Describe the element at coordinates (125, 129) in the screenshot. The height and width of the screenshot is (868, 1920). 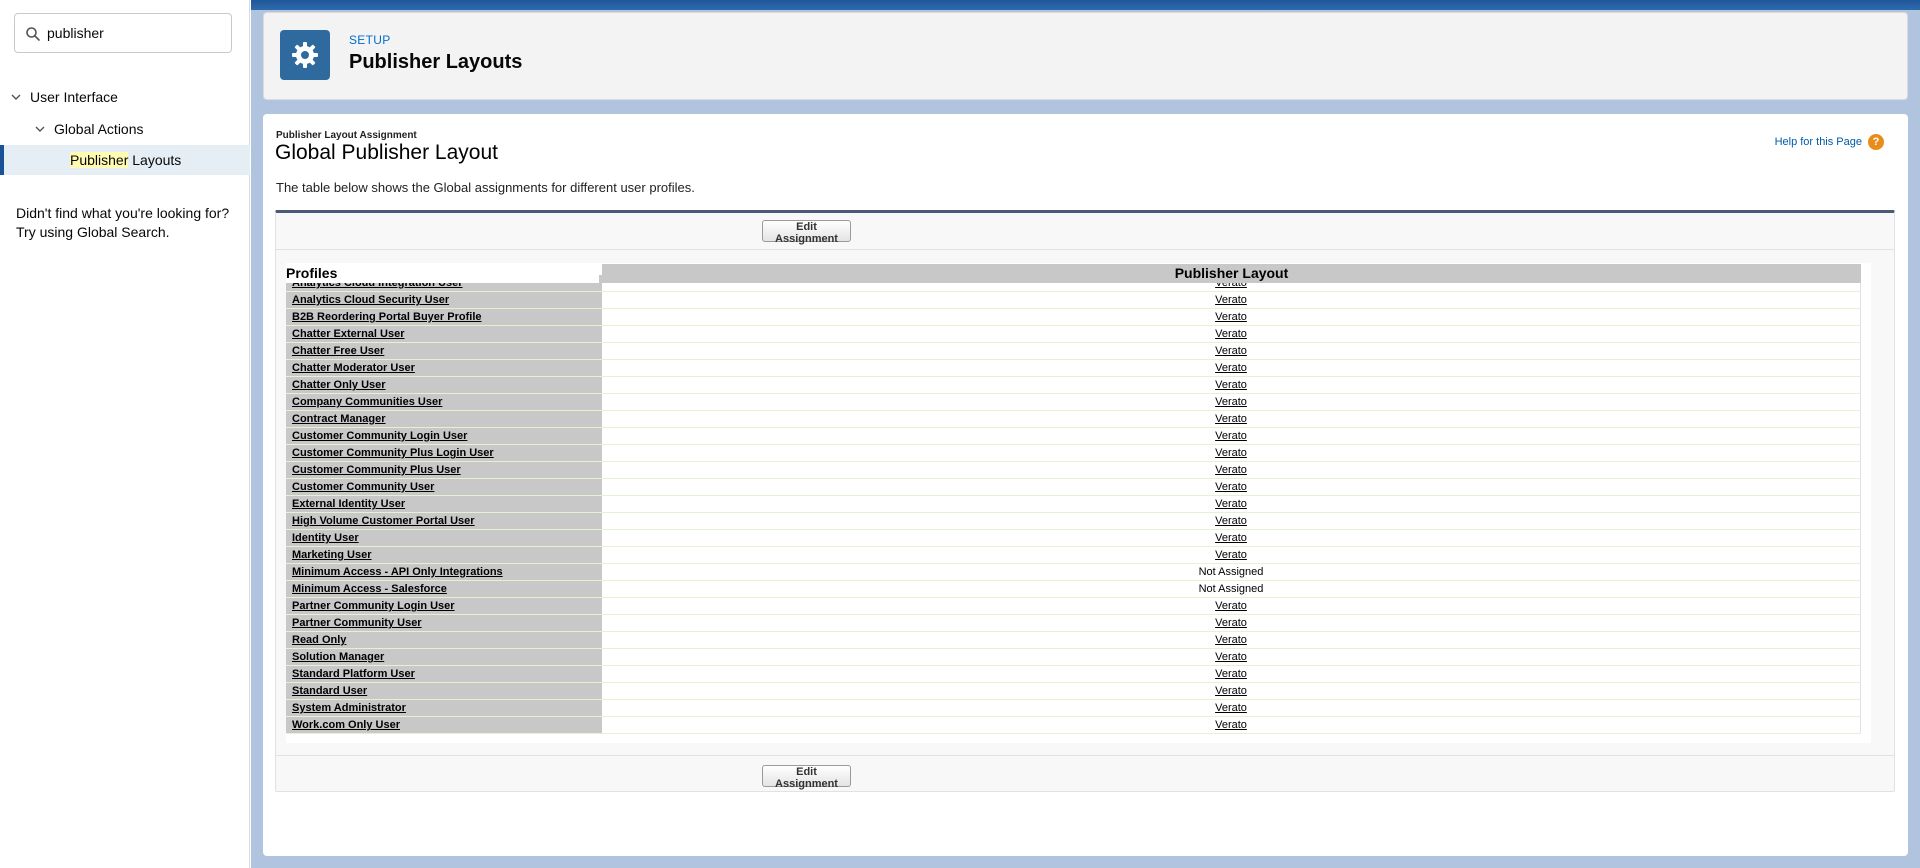
I see `tree-item-global-actions: Global Actions` at that location.